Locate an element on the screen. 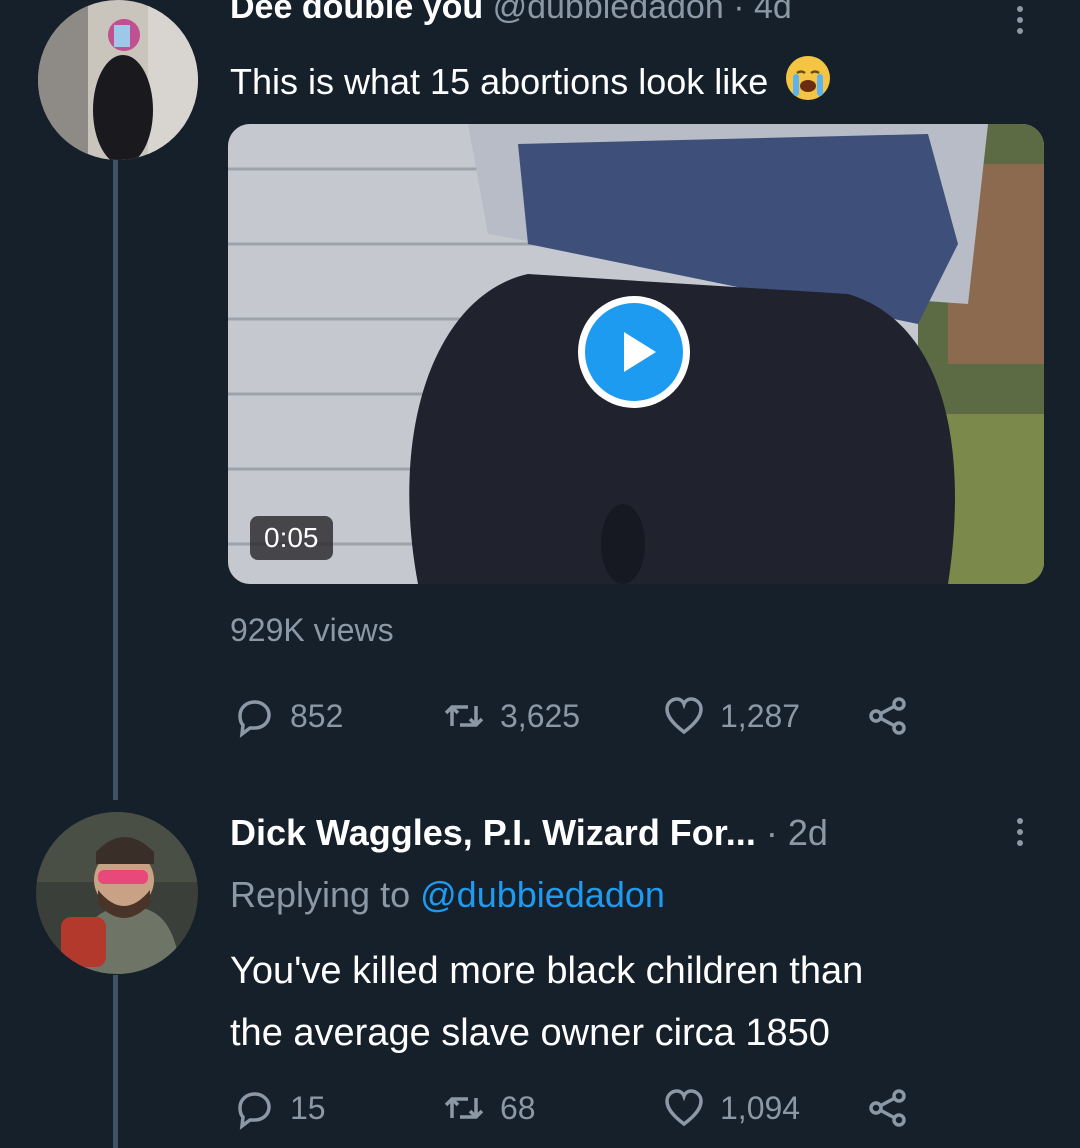  reply-header: Dick Waggles, P.I. Wizard For... · 2d is located at coordinates (529, 833).